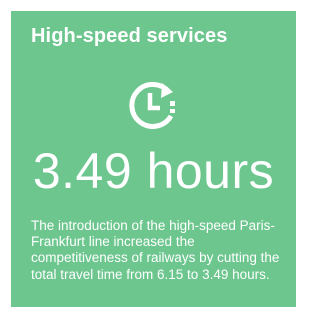  I want to click on stat-value: 3.49 hours, so click(153, 171).